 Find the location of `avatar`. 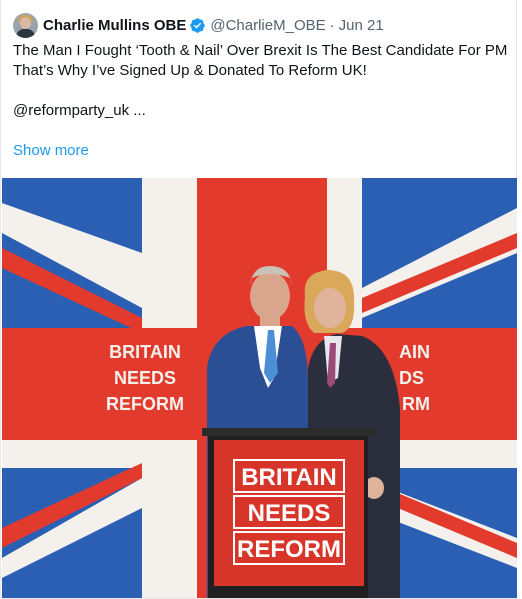

avatar is located at coordinates (25, 25).